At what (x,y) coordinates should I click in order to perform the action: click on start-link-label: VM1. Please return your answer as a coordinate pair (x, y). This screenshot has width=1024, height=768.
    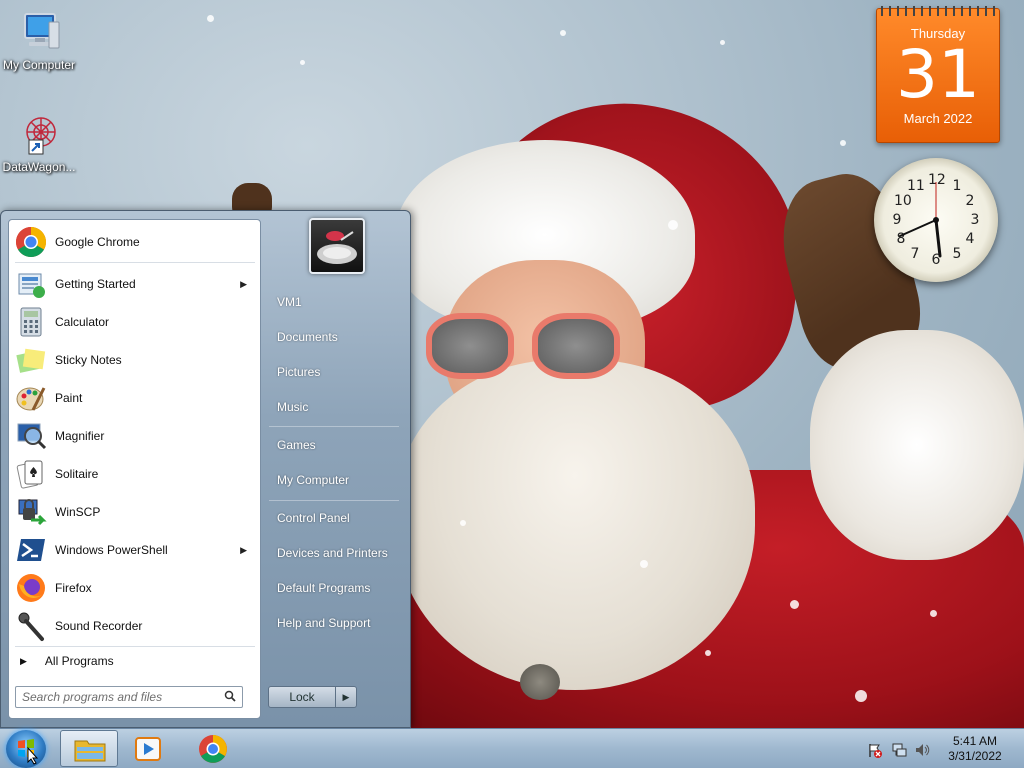
    Looking at the image, I should click on (289, 302).